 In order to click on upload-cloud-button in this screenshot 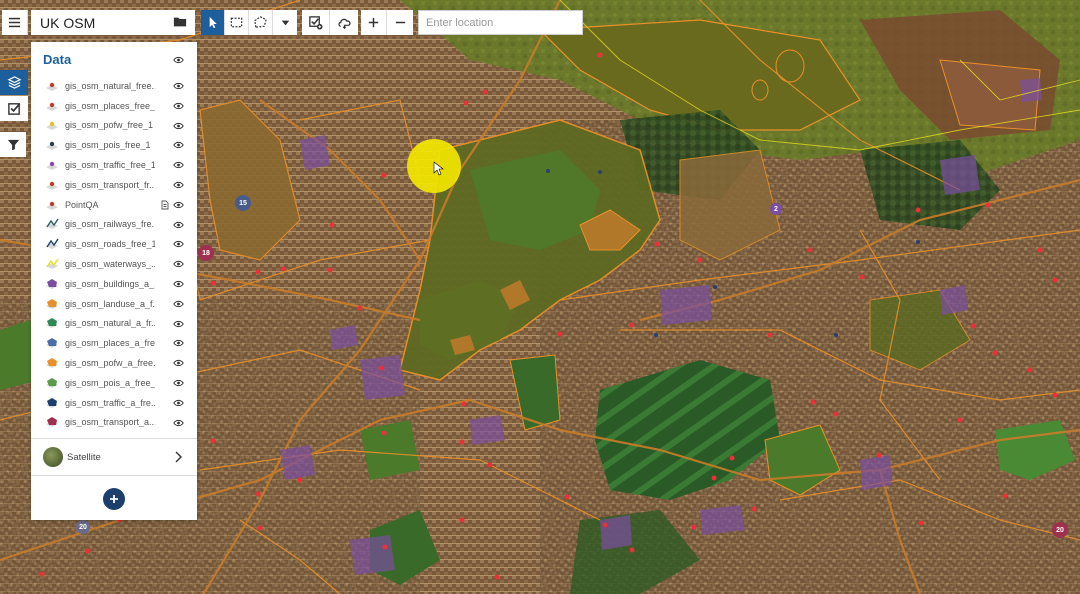, I will do `click(344, 22)`.